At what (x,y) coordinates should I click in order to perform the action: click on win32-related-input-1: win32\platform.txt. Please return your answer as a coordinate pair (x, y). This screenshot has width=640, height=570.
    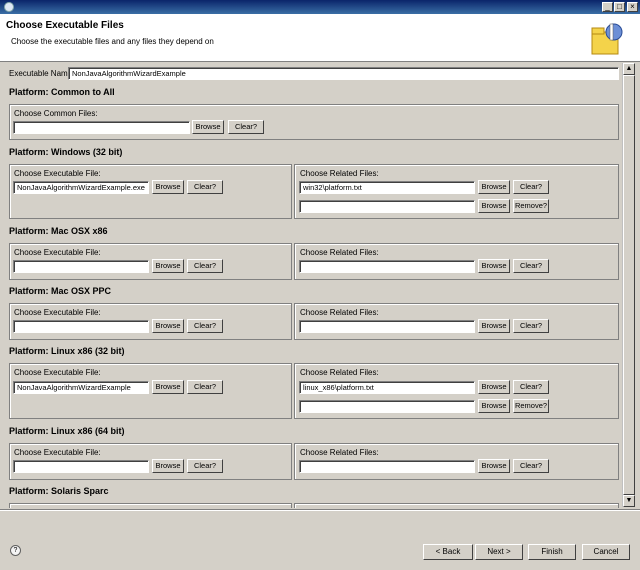
    Looking at the image, I should click on (387, 187).